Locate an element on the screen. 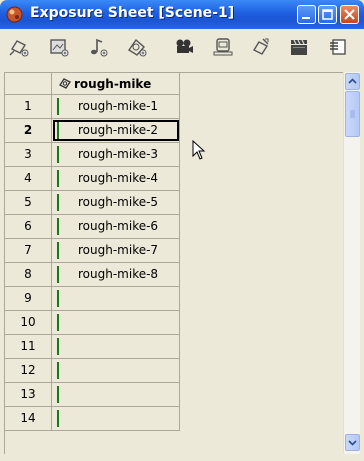 The image size is (364, 461). frame-number: 1 is located at coordinates (28, 107).